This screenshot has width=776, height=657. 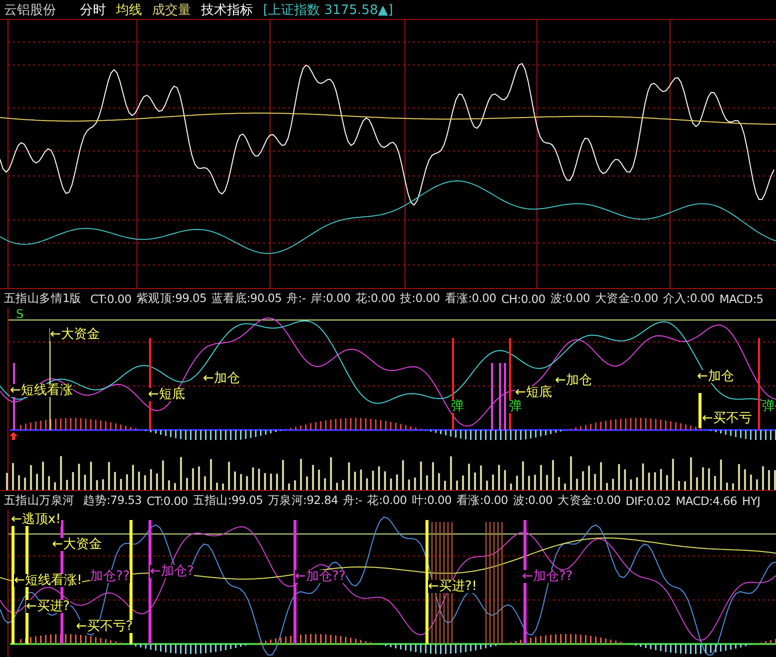 I want to click on indicator-value: 蓝看底:90.05, so click(x=247, y=298).